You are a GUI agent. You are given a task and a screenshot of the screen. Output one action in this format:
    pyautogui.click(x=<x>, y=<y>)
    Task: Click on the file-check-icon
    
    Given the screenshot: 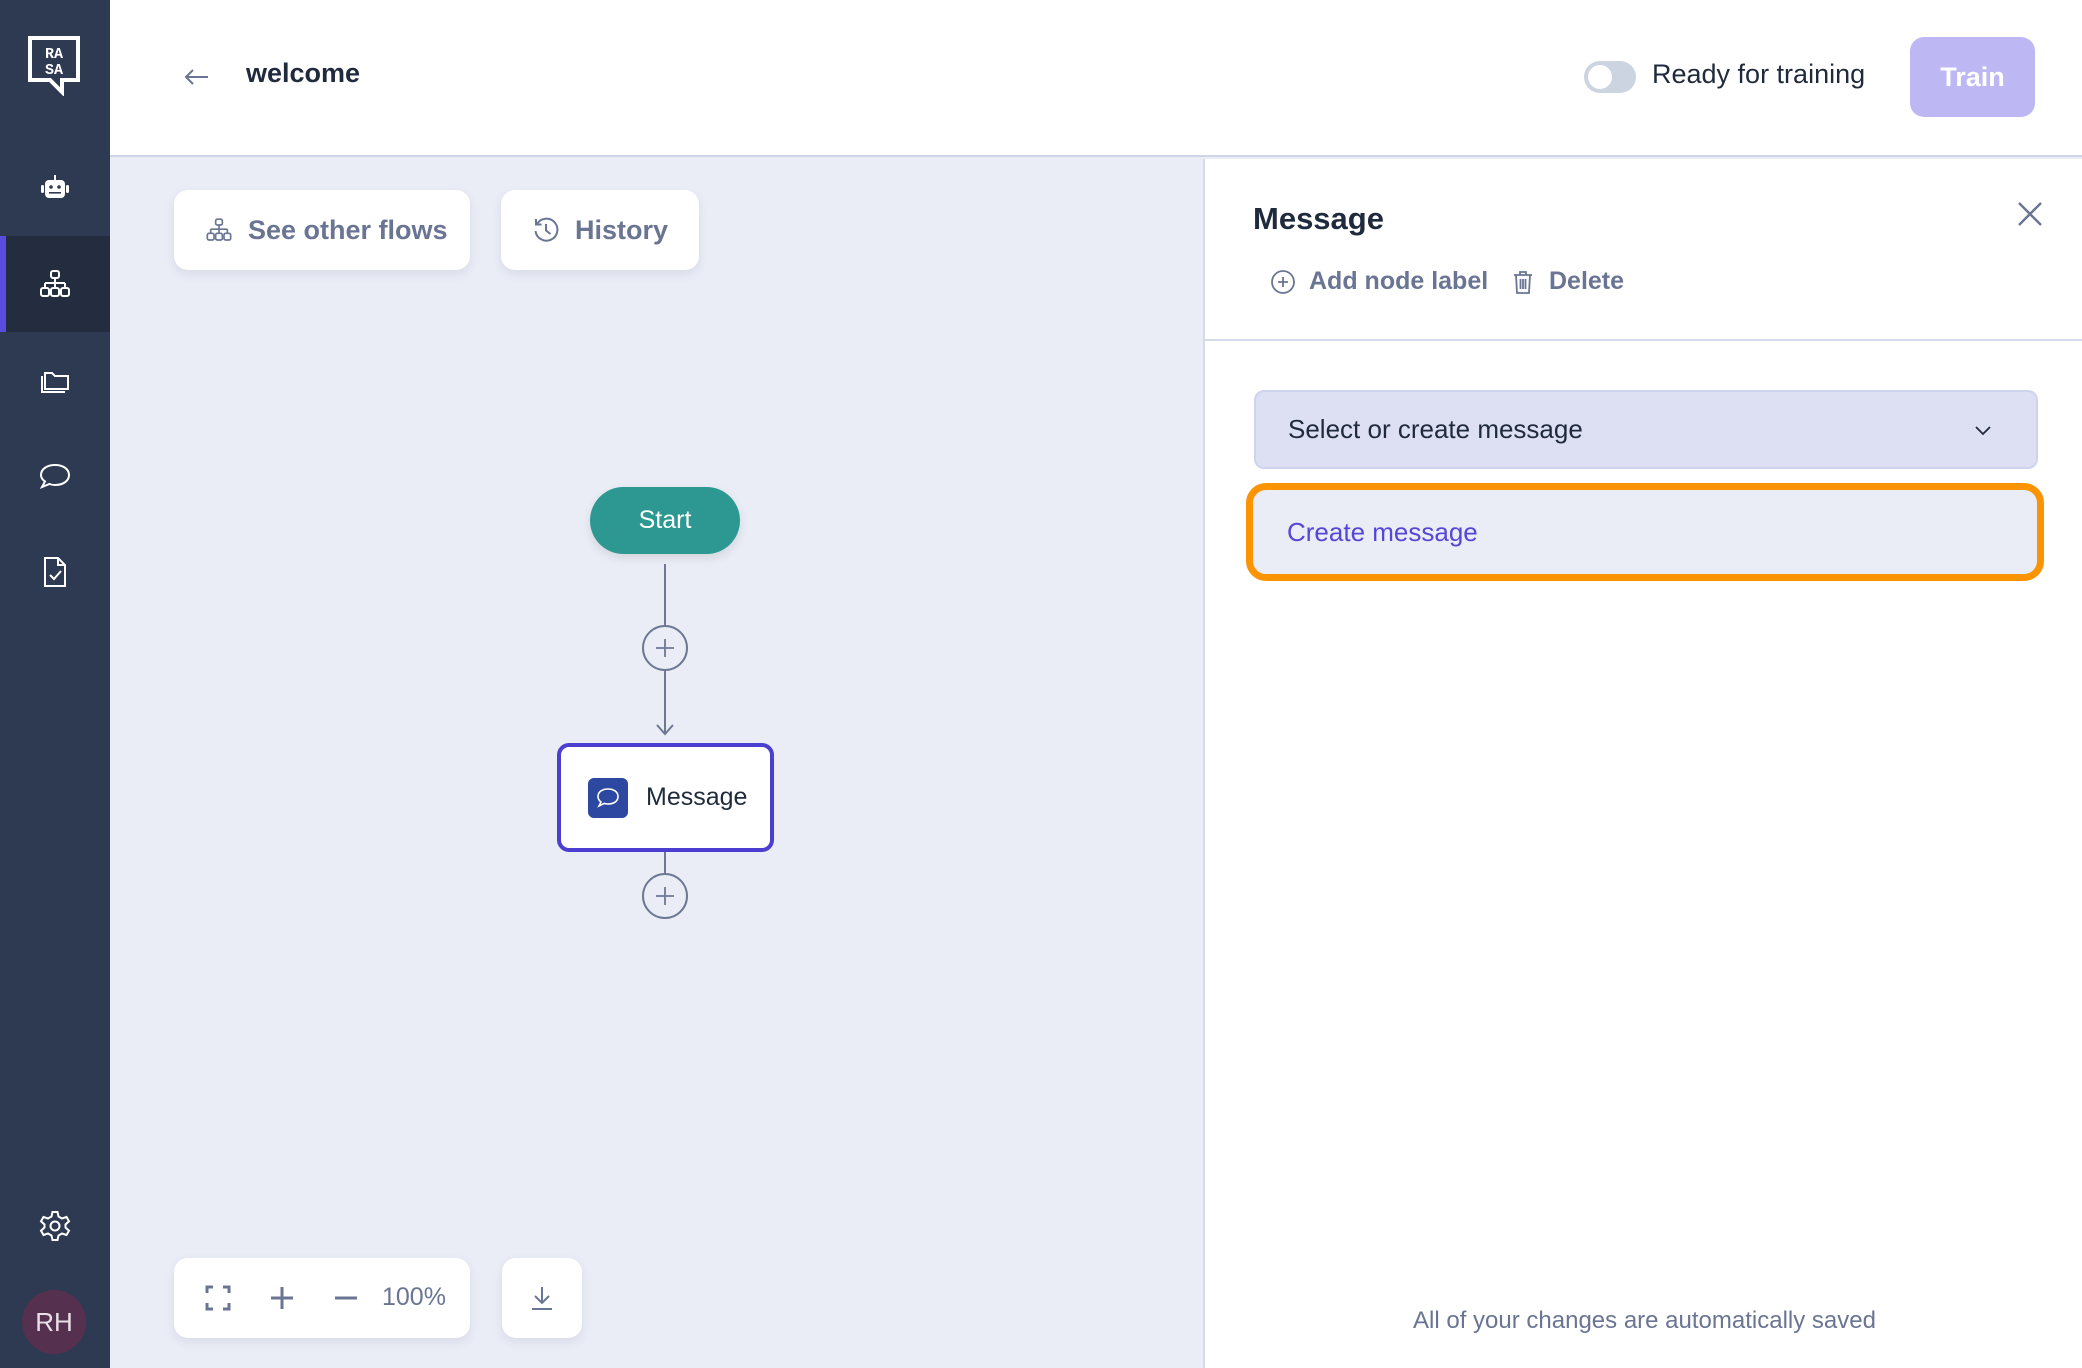 What is the action you would take?
    pyautogui.click(x=55, y=572)
    